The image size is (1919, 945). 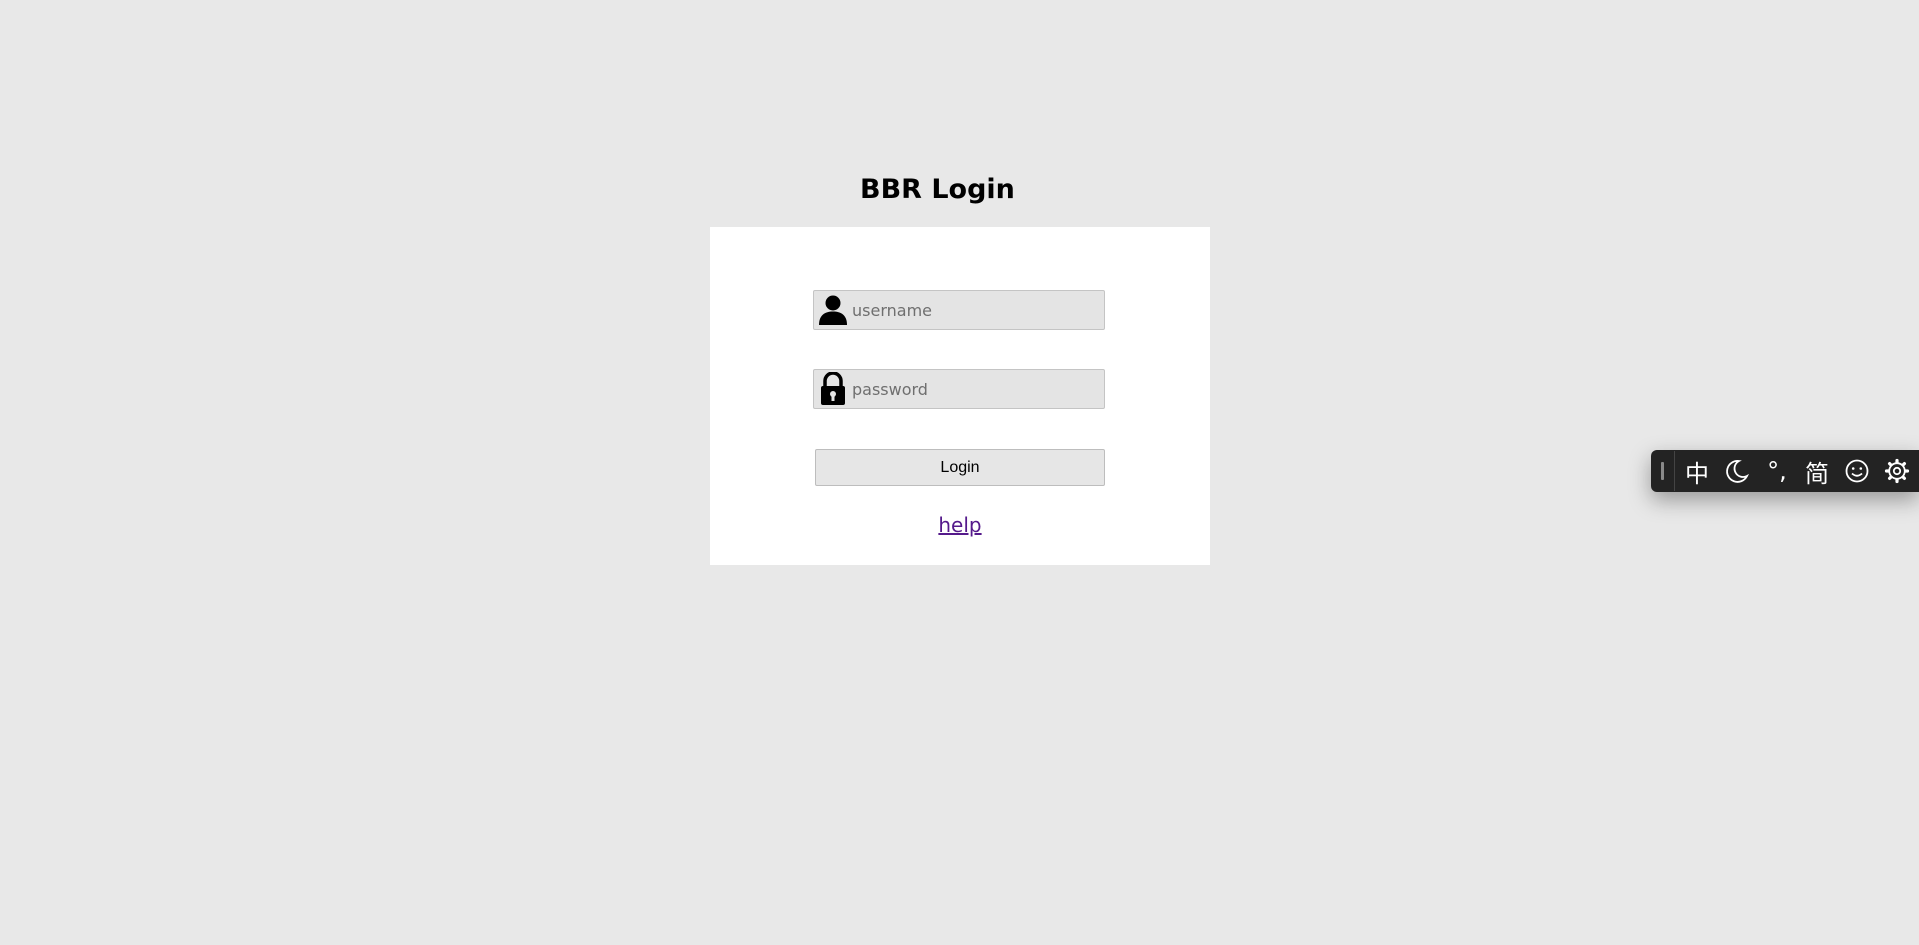 I want to click on username-field, so click(x=959, y=310).